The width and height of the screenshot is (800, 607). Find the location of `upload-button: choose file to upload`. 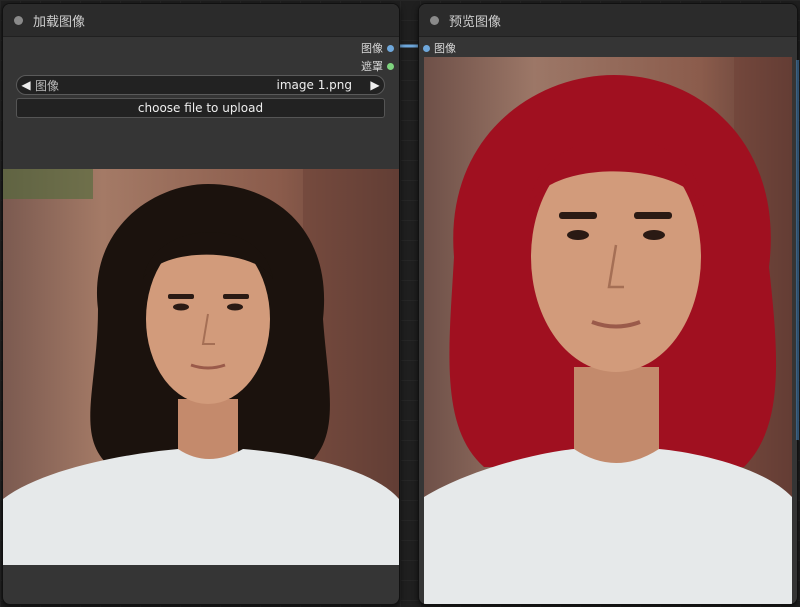

upload-button: choose file to upload is located at coordinates (200, 108).